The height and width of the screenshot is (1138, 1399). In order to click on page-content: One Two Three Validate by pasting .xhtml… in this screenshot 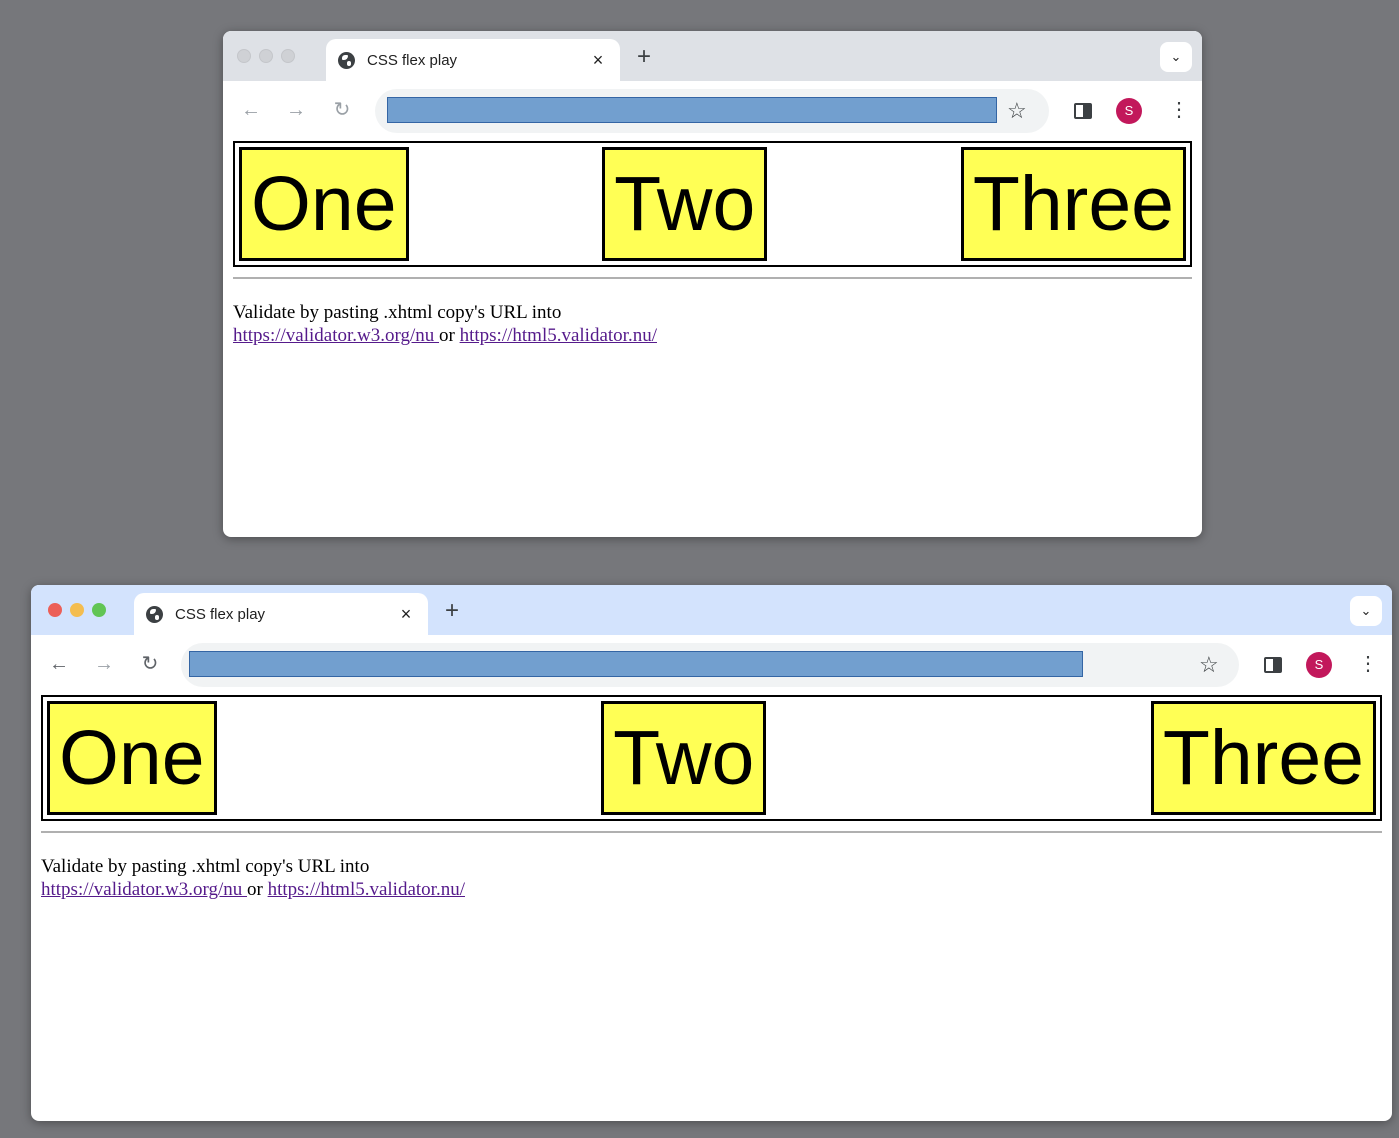, I will do `click(712, 244)`.